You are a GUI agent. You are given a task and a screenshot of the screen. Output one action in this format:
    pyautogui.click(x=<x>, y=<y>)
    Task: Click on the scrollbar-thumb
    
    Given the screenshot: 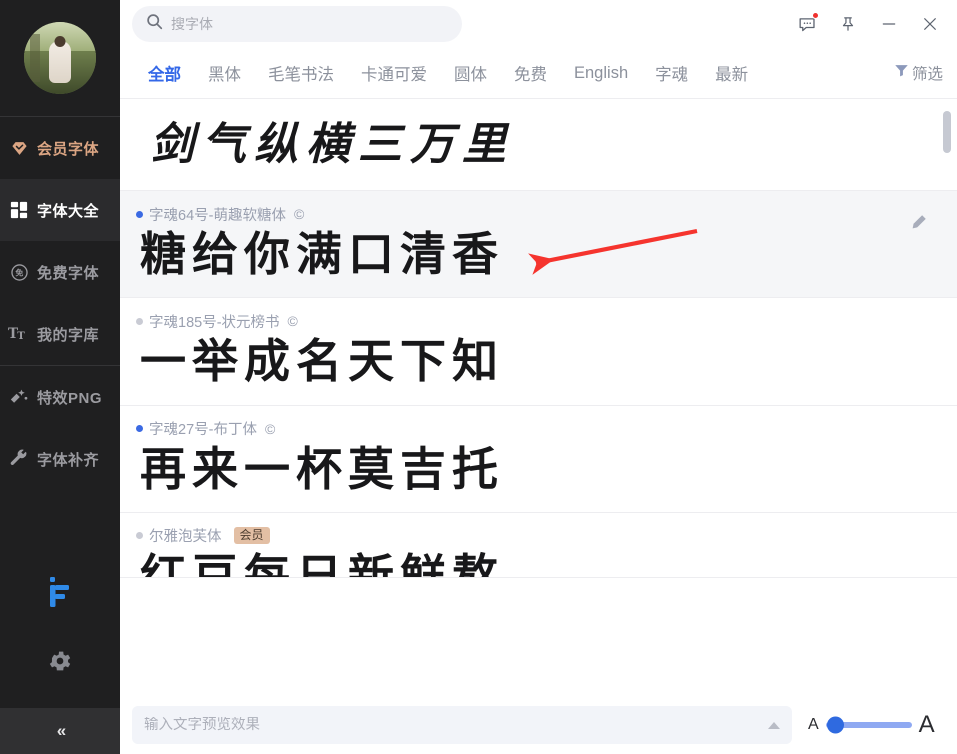 What is the action you would take?
    pyautogui.click(x=947, y=132)
    